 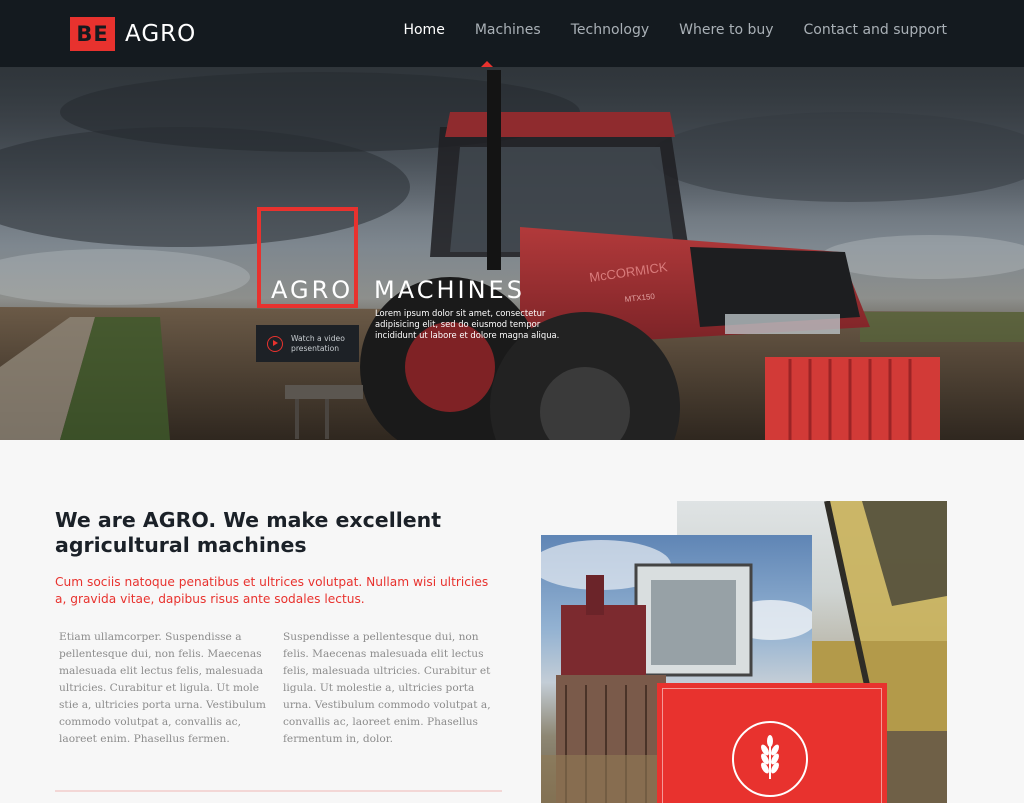 I want to click on play-circle-icon, so click(x=275, y=343).